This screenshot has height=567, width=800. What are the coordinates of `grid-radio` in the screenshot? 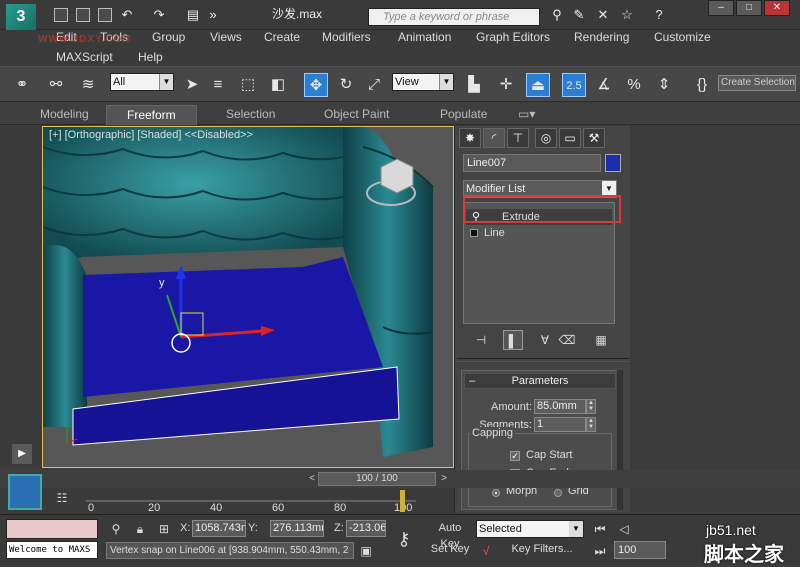 It's located at (558, 493).